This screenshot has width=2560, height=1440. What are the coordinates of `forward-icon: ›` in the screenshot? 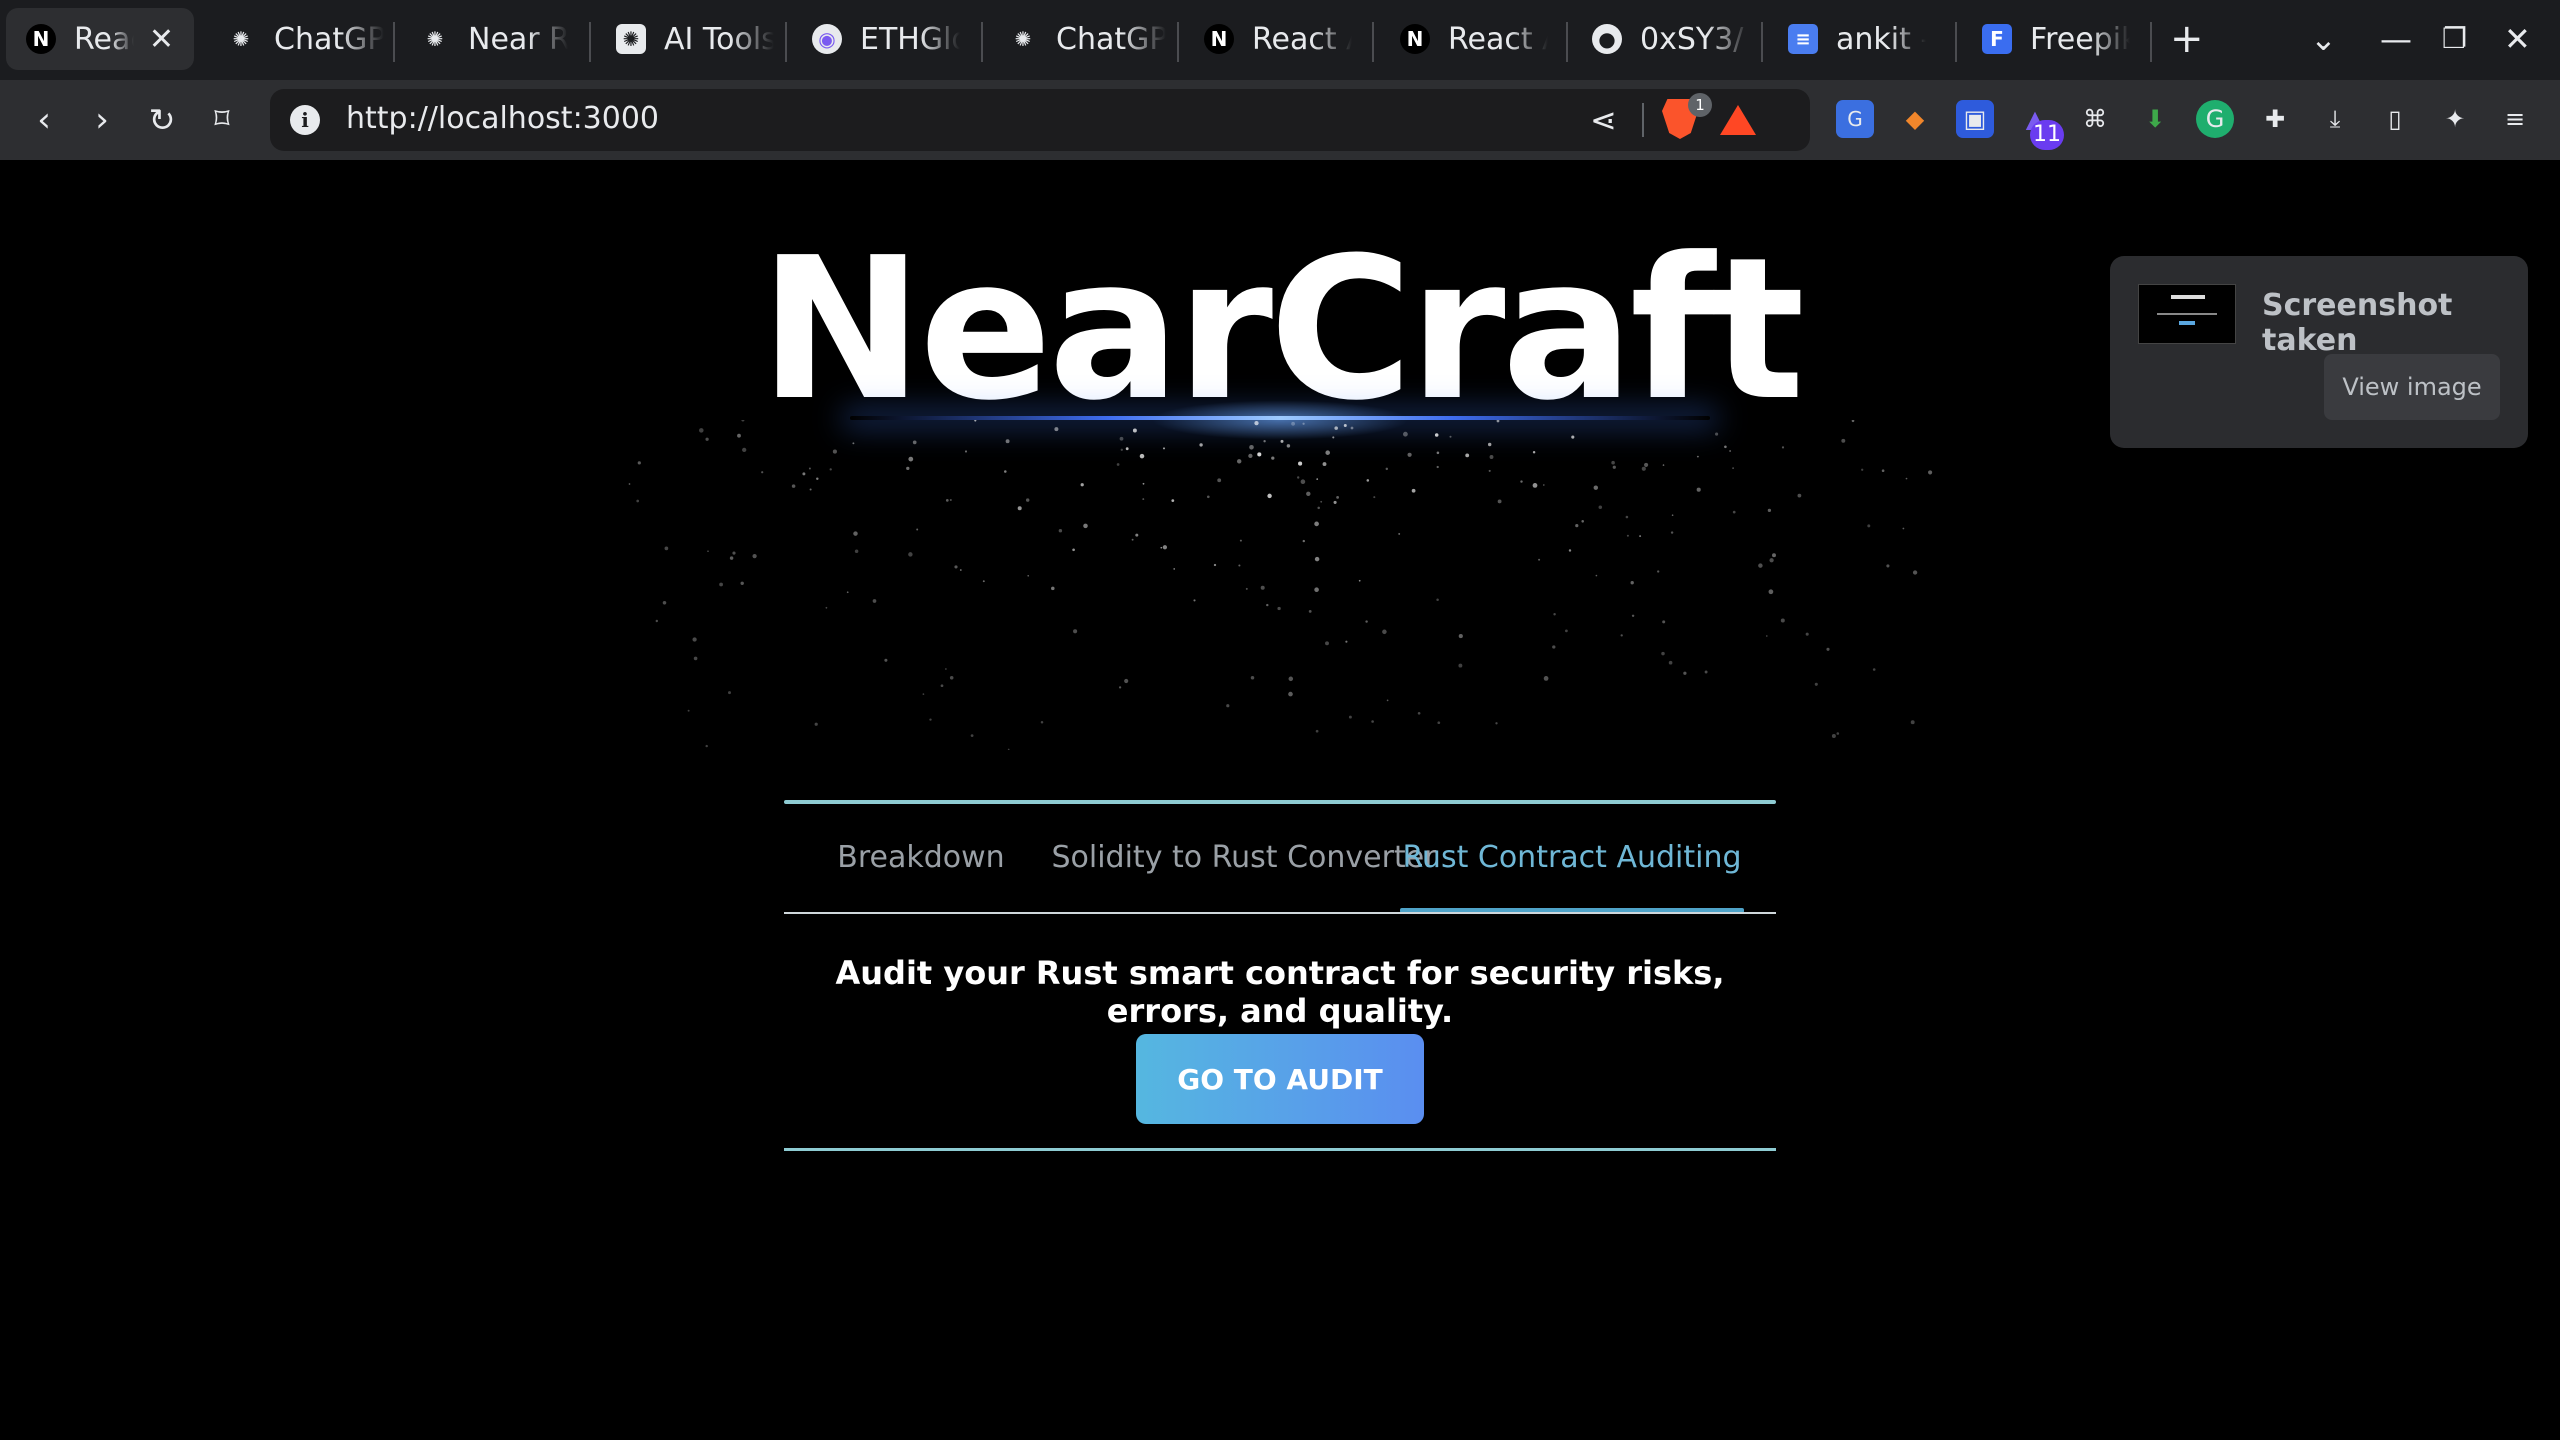 It's located at (102, 120).